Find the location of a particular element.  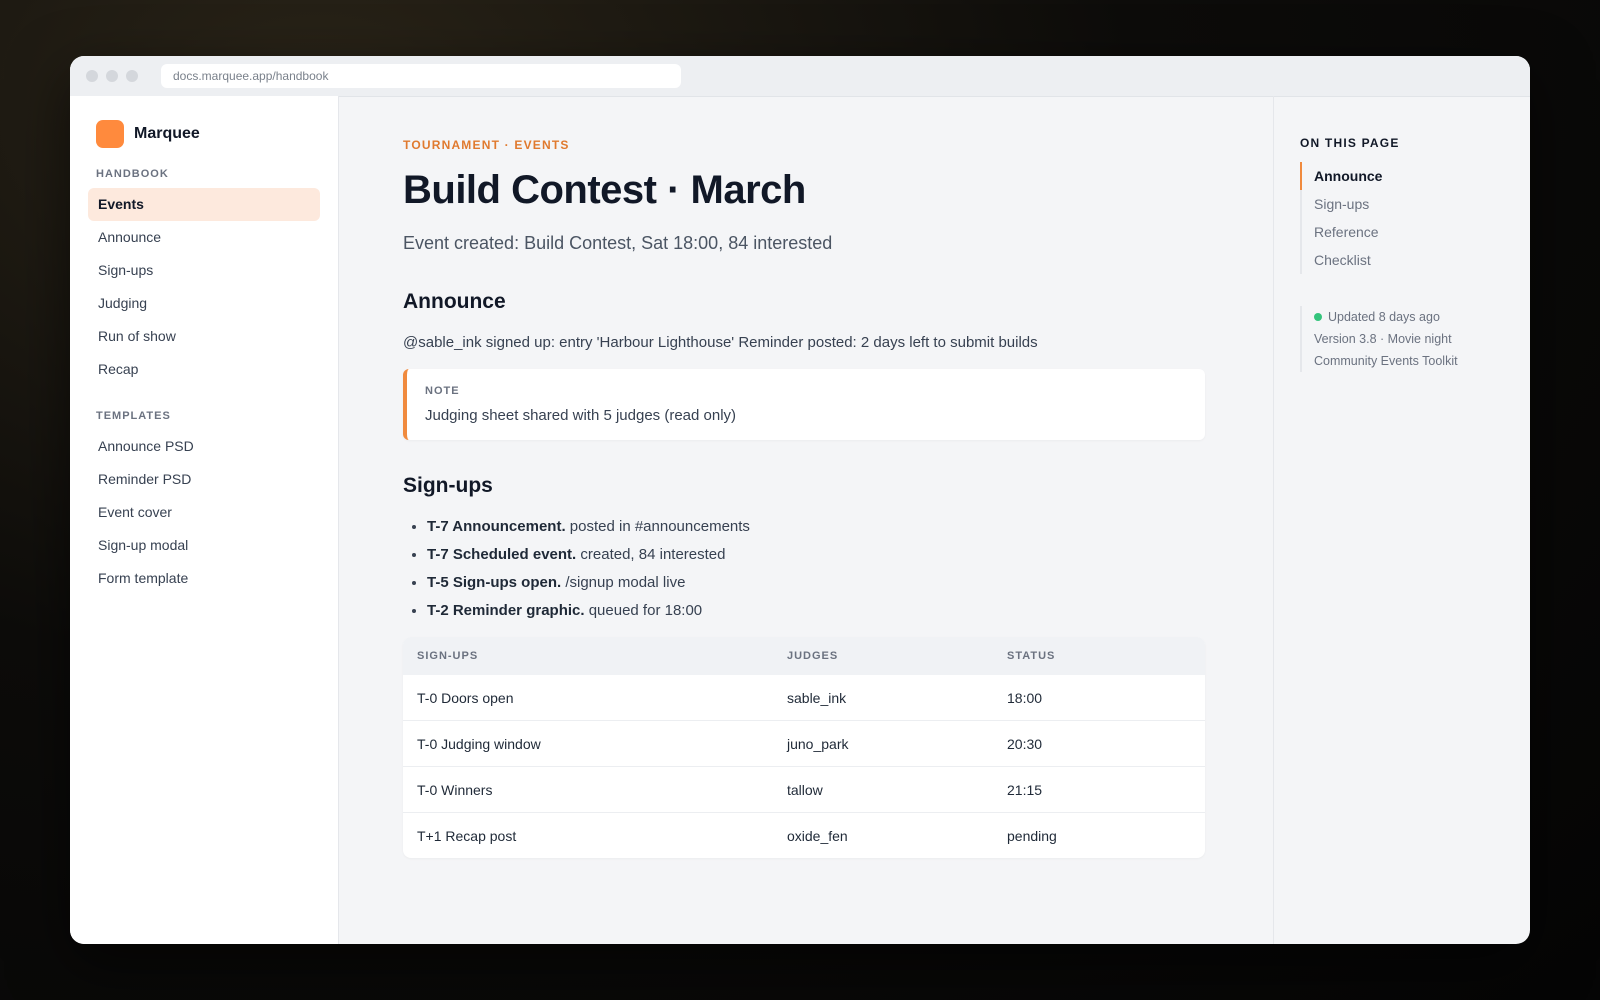

toc-item-checklist: Checklist is located at coordinates (1400, 260).